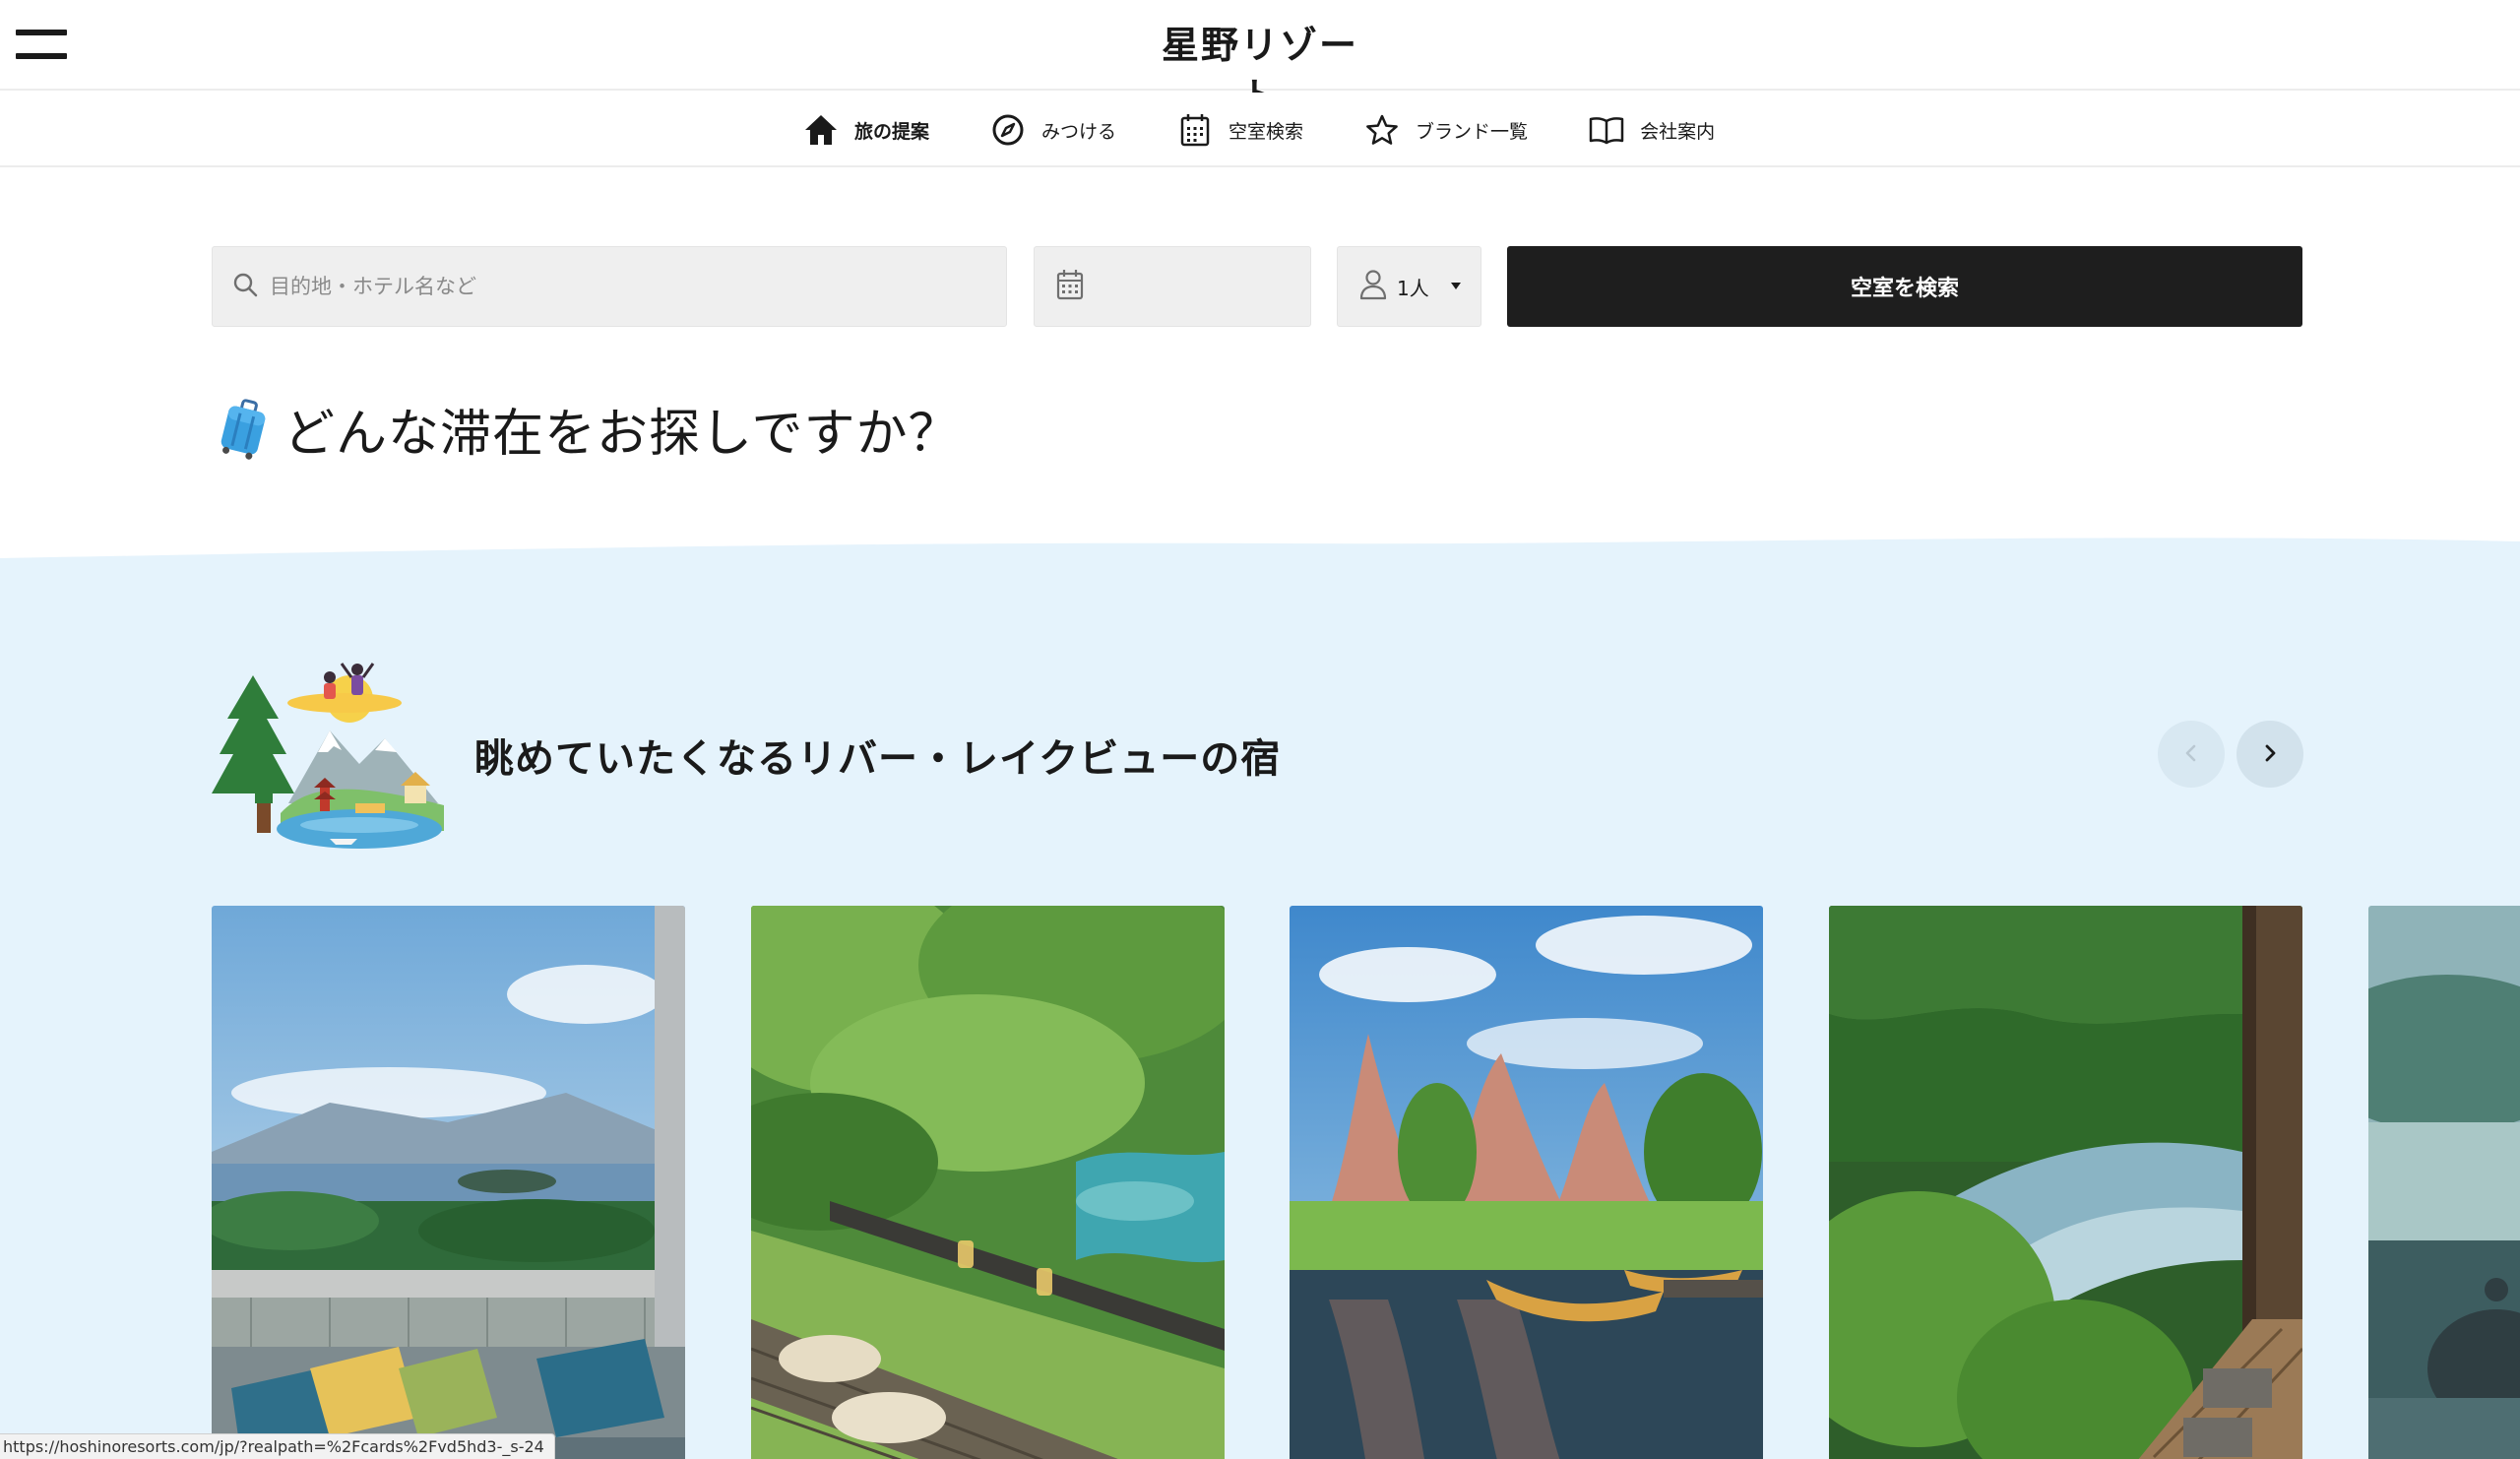  I want to click on search-icon, so click(245, 286).